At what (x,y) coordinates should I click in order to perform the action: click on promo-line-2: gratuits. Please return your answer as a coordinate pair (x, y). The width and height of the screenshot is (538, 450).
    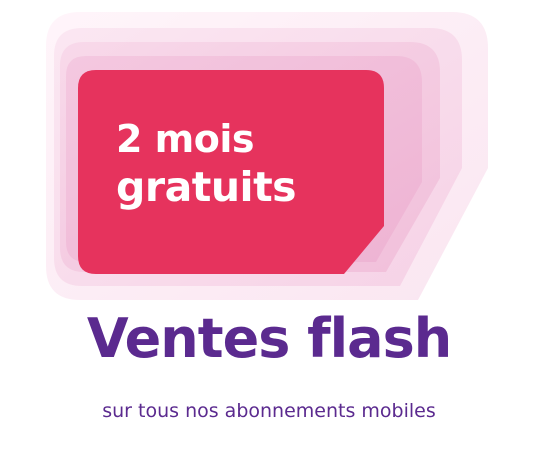
    Looking at the image, I should click on (206, 187).